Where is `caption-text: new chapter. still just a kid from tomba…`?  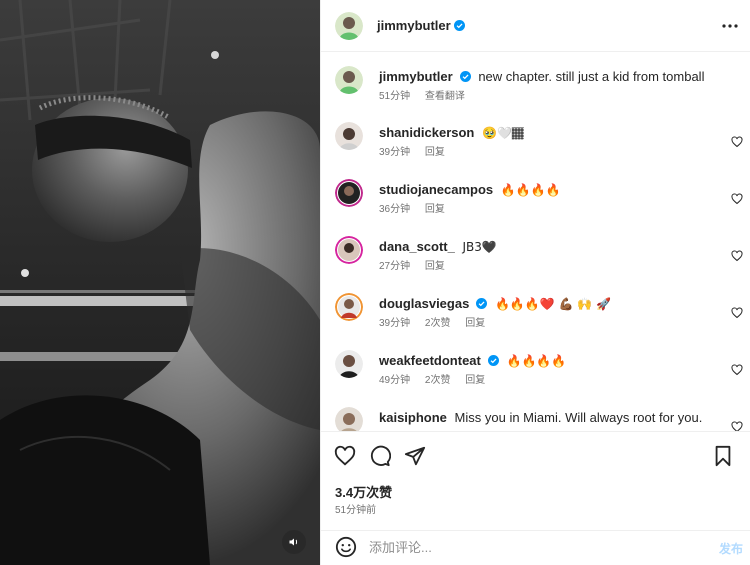 caption-text: new chapter. still just a kid from tomba… is located at coordinates (591, 76).